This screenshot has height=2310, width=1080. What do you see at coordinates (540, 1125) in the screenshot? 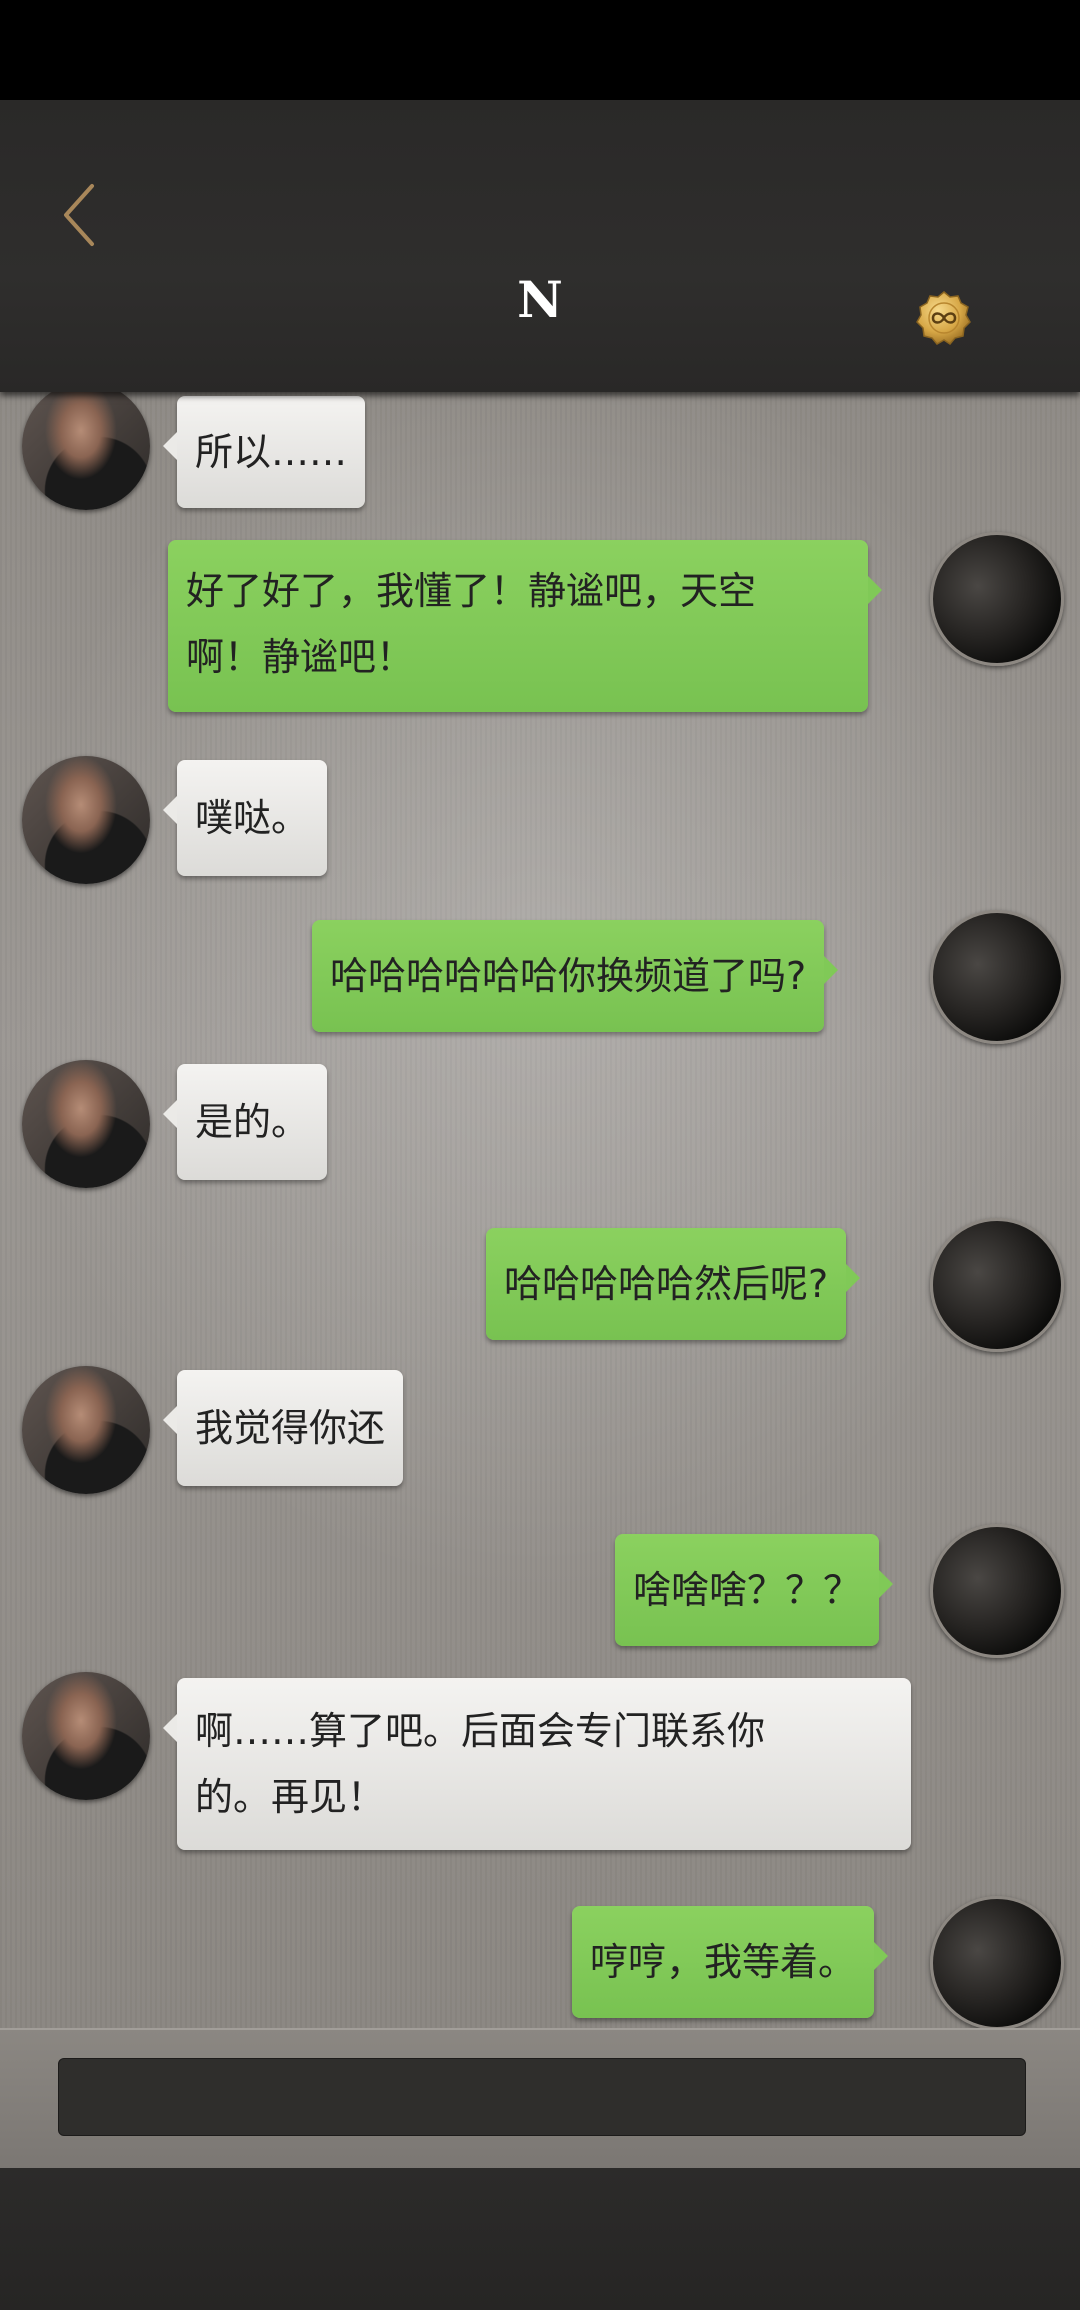
I see `message-row: 是的。` at bounding box center [540, 1125].